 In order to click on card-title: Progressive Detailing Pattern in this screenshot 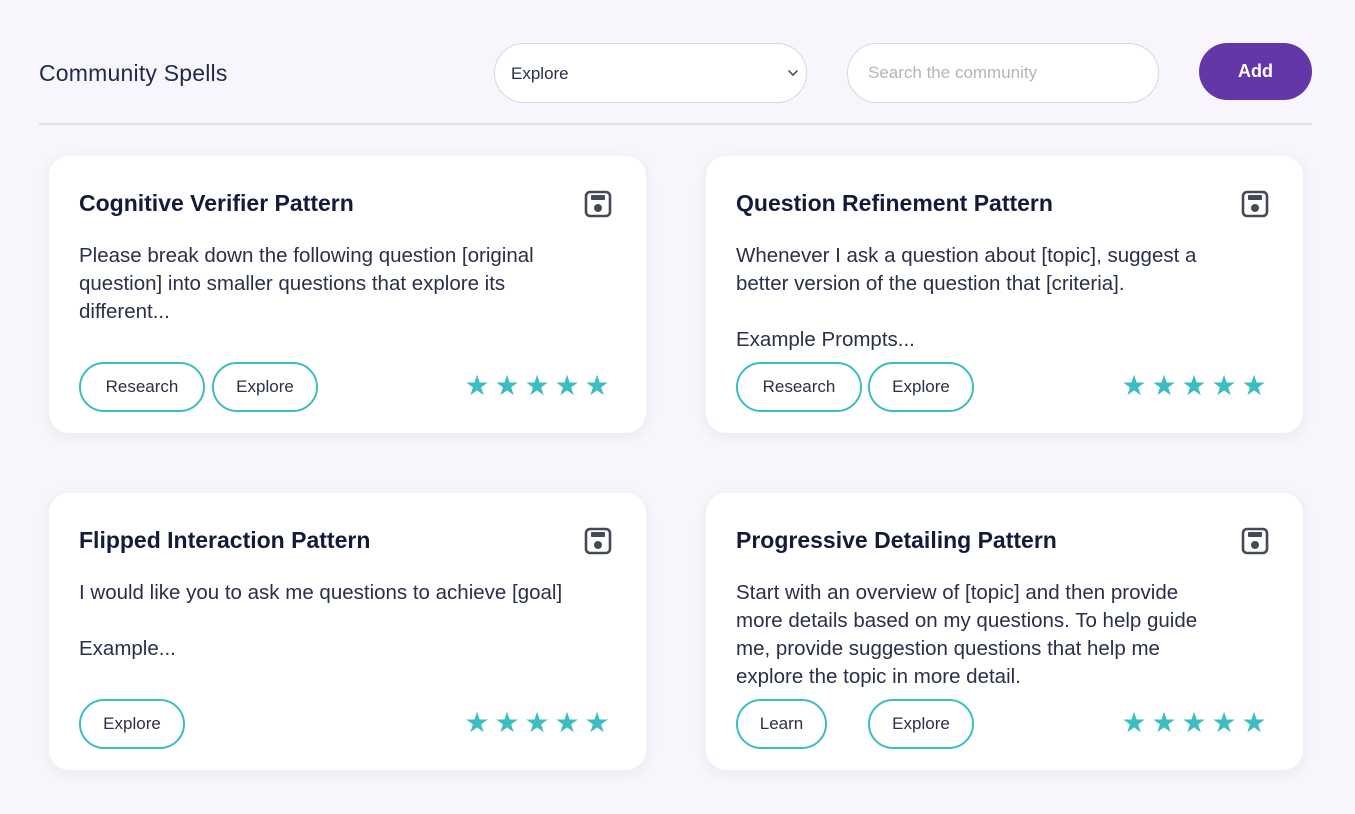, I will do `click(896, 540)`.